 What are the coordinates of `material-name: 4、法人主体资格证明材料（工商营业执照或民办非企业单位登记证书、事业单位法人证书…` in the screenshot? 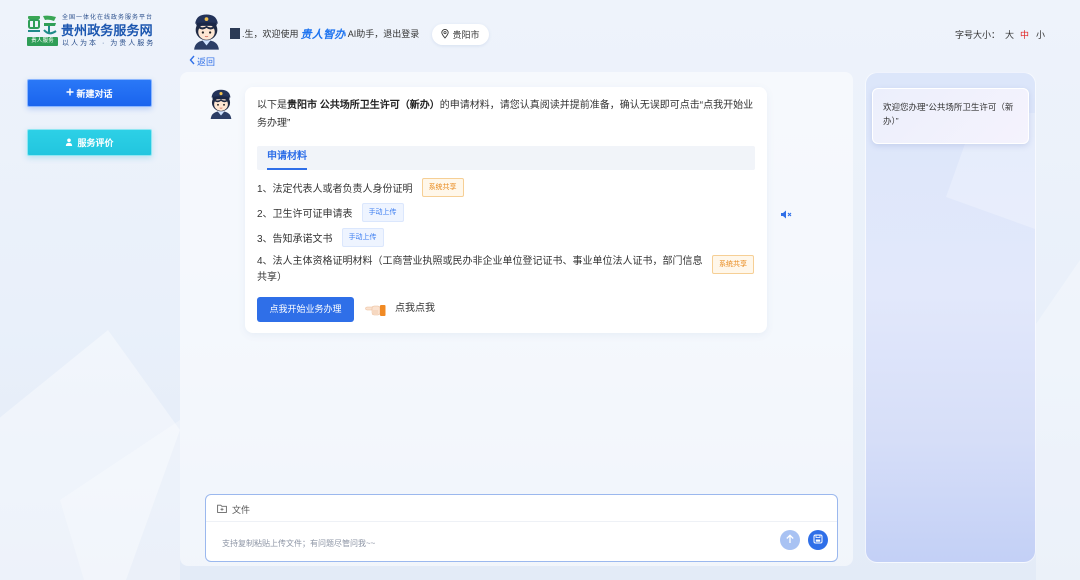 It's located at (480, 269).